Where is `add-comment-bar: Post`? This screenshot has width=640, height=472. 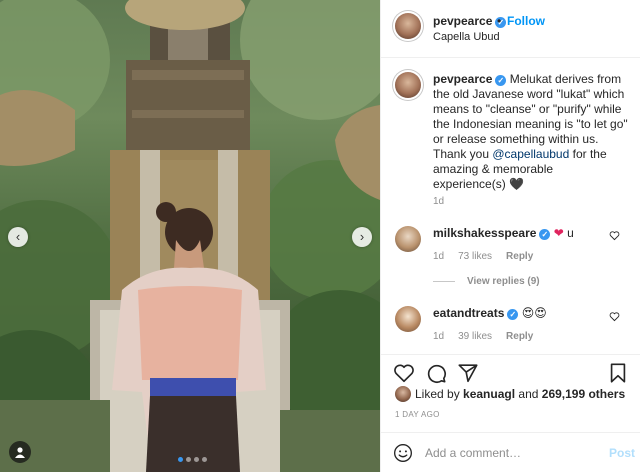
add-comment-bar: Post is located at coordinates (510, 452).